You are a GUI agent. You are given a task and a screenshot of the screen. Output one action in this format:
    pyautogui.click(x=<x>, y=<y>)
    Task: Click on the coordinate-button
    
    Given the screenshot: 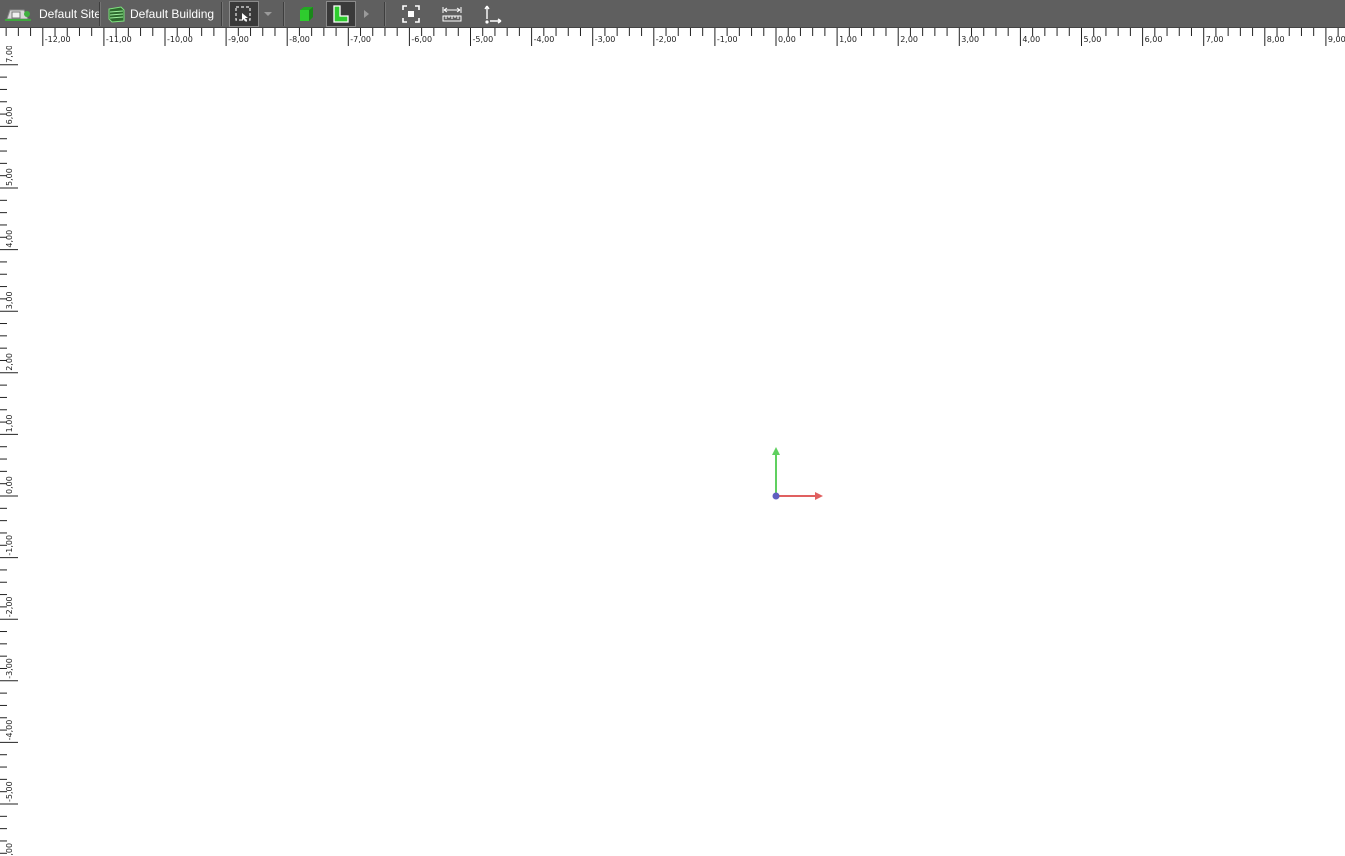 What is the action you would take?
    pyautogui.click(x=492, y=14)
    